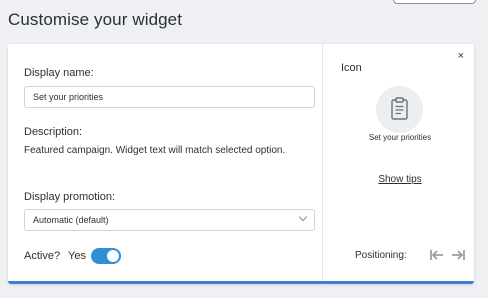  I want to click on description-label: Description:, so click(53, 132).